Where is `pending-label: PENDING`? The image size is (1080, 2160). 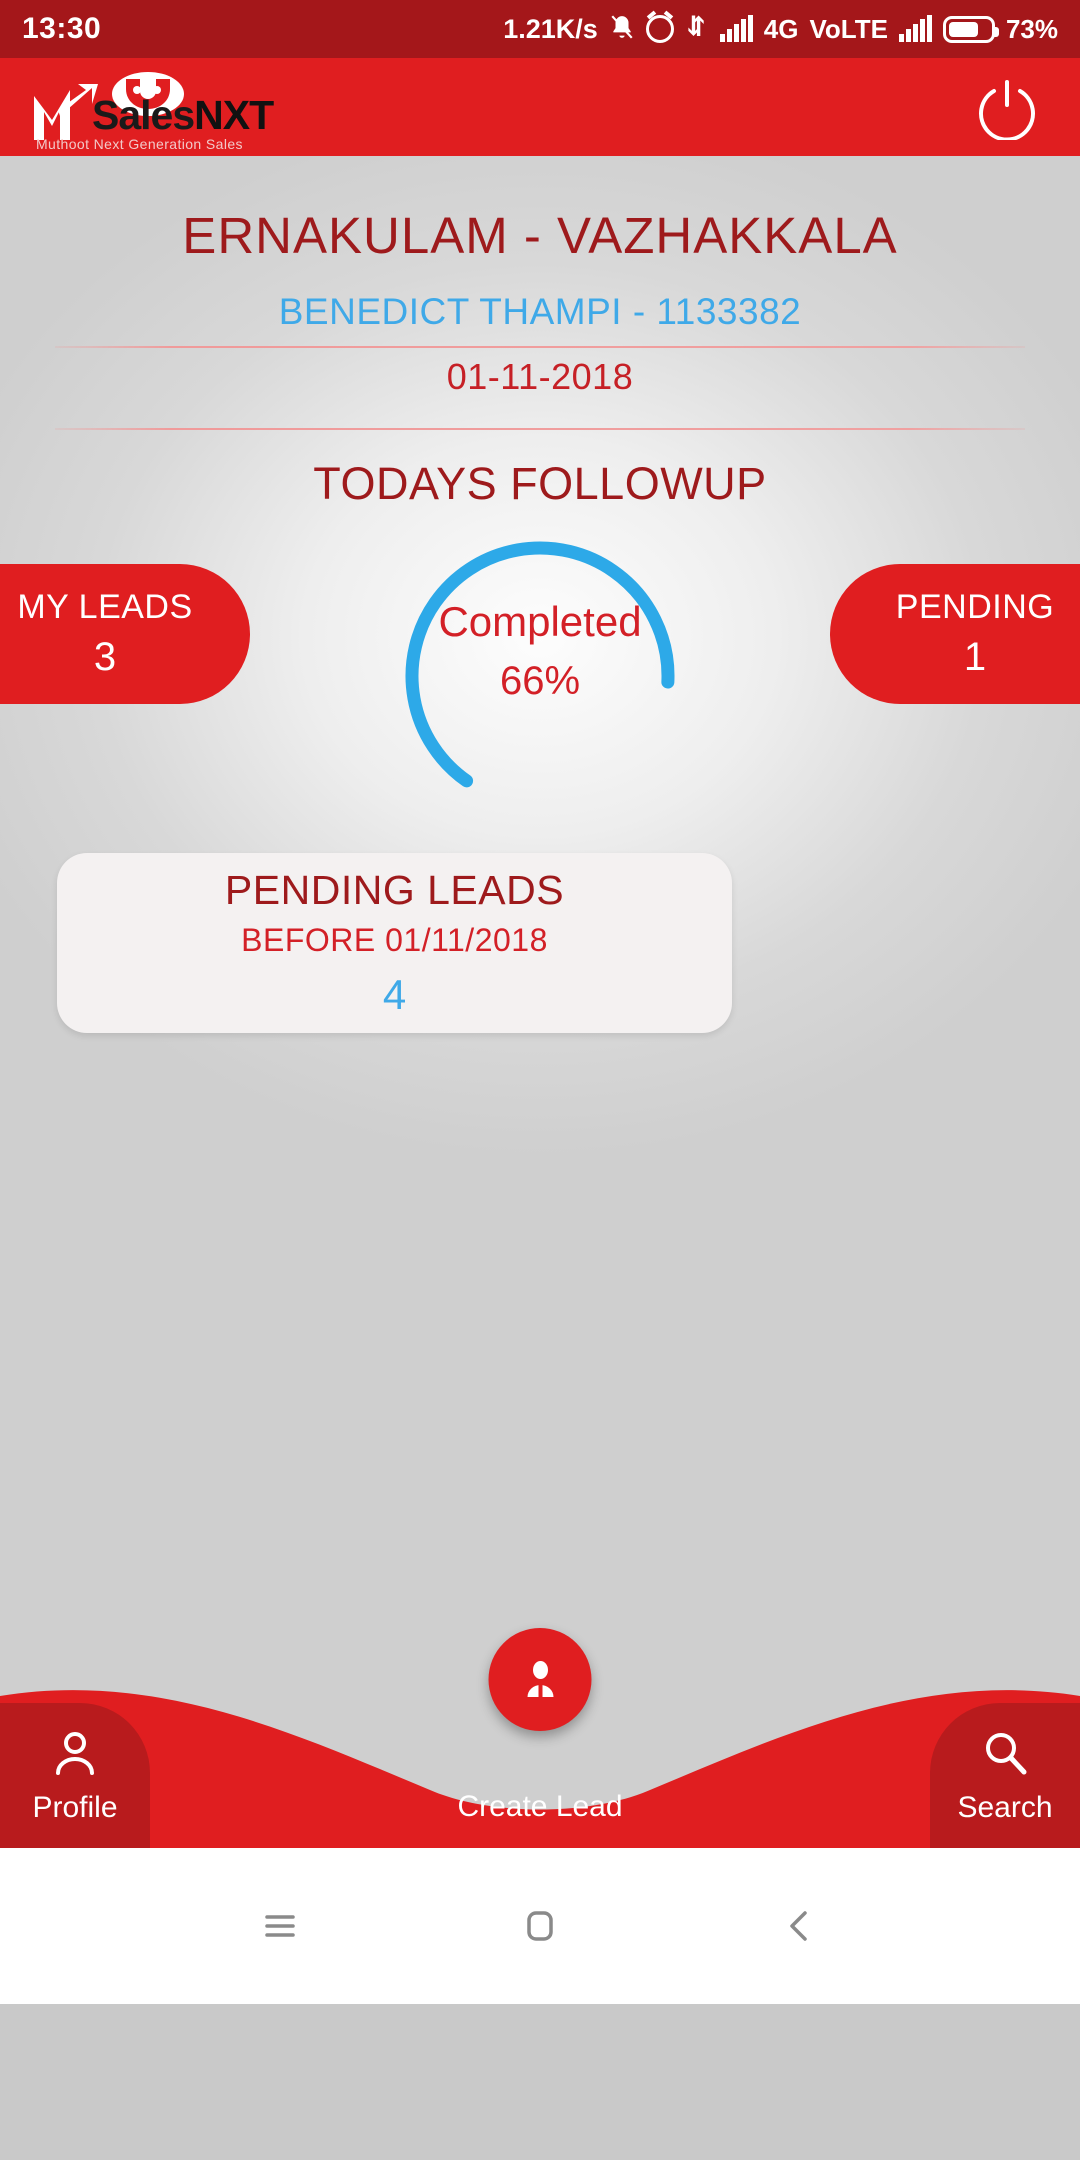
pending-label: PENDING is located at coordinates (975, 607).